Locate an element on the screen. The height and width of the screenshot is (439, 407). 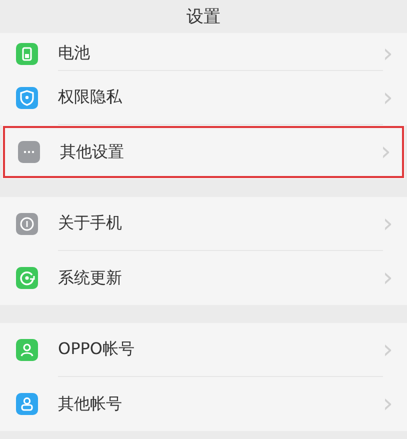
settings-row: 关于手机 › is located at coordinates (203, 224).